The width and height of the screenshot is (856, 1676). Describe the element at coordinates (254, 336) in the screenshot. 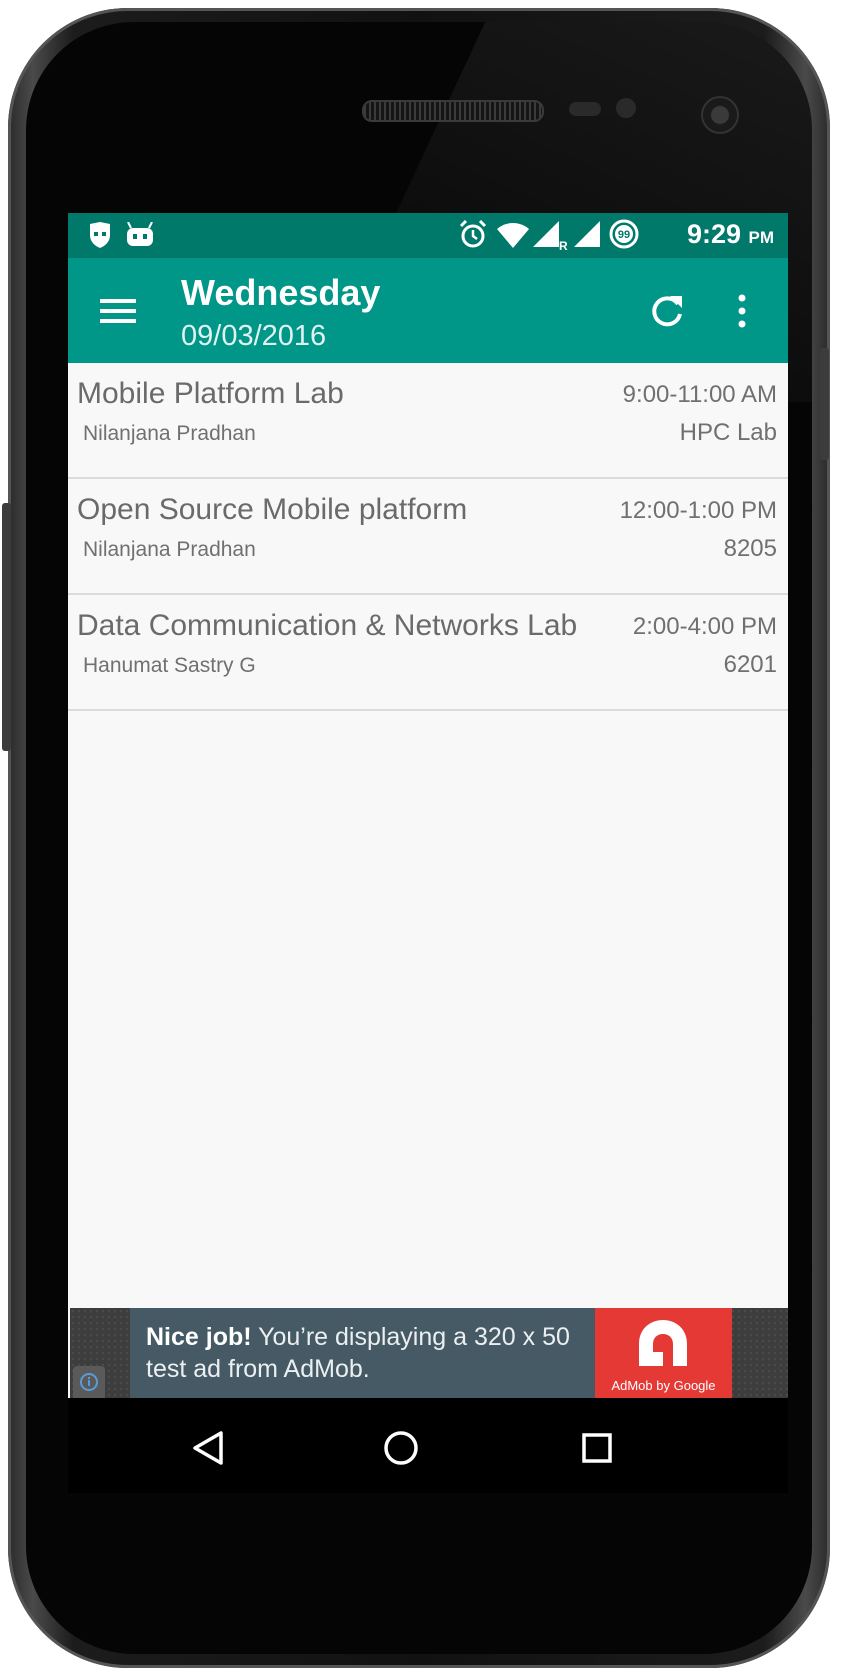

I see `page-date: 09/03/2016` at that location.